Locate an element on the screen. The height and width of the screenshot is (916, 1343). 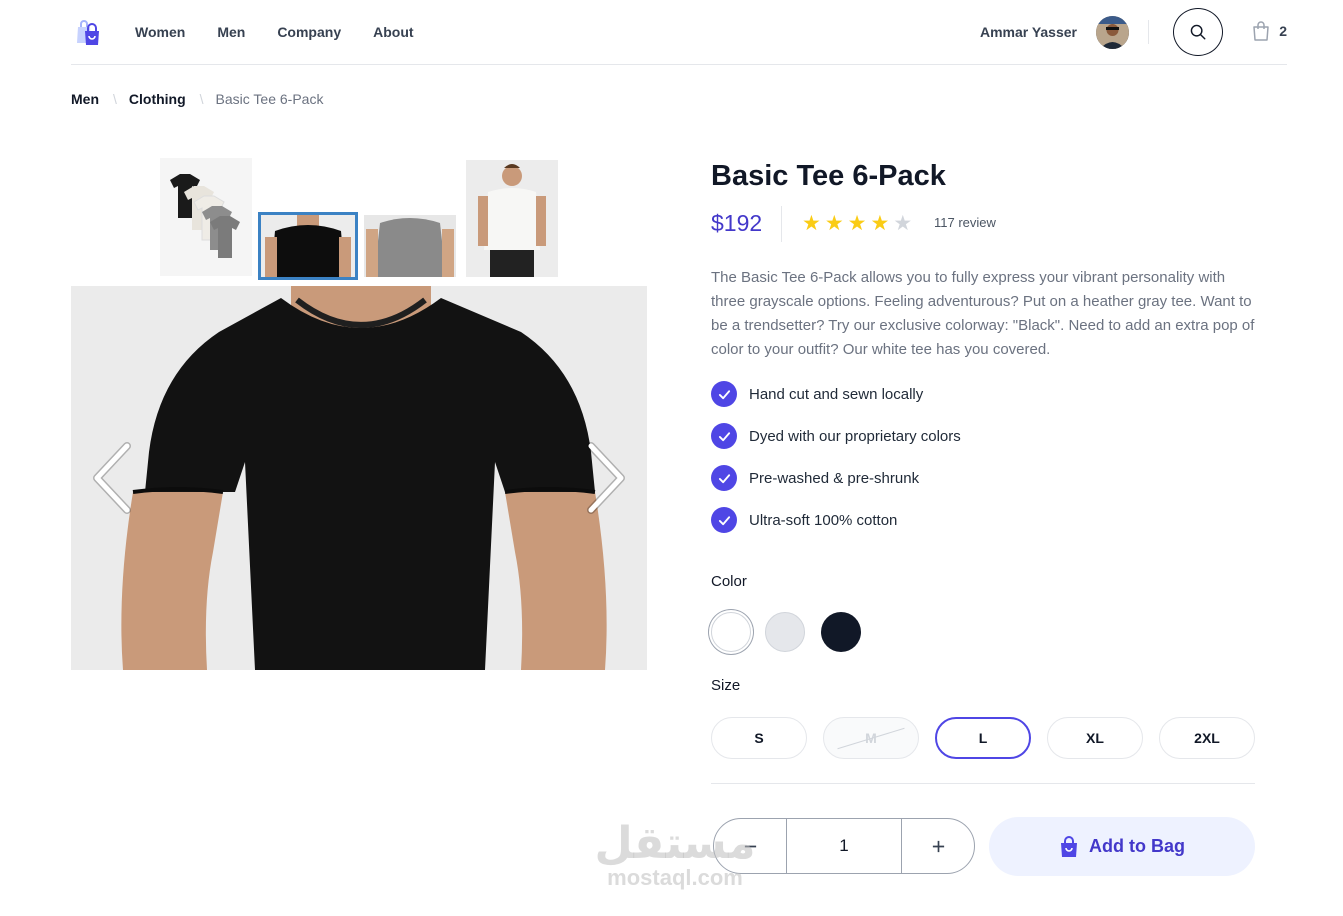
thumbnail-white-tee is located at coordinates (512, 218).